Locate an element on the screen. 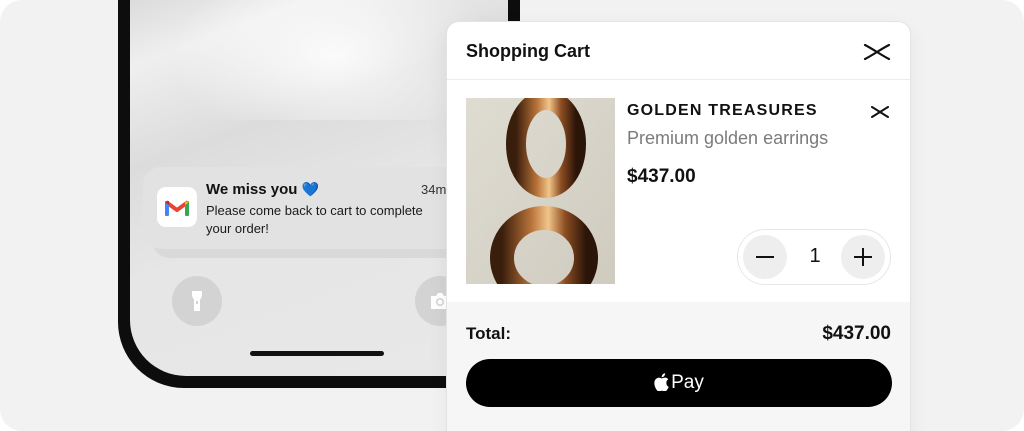 The image size is (1024, 431). total-label: Total: is located at coordinates (489, 333).